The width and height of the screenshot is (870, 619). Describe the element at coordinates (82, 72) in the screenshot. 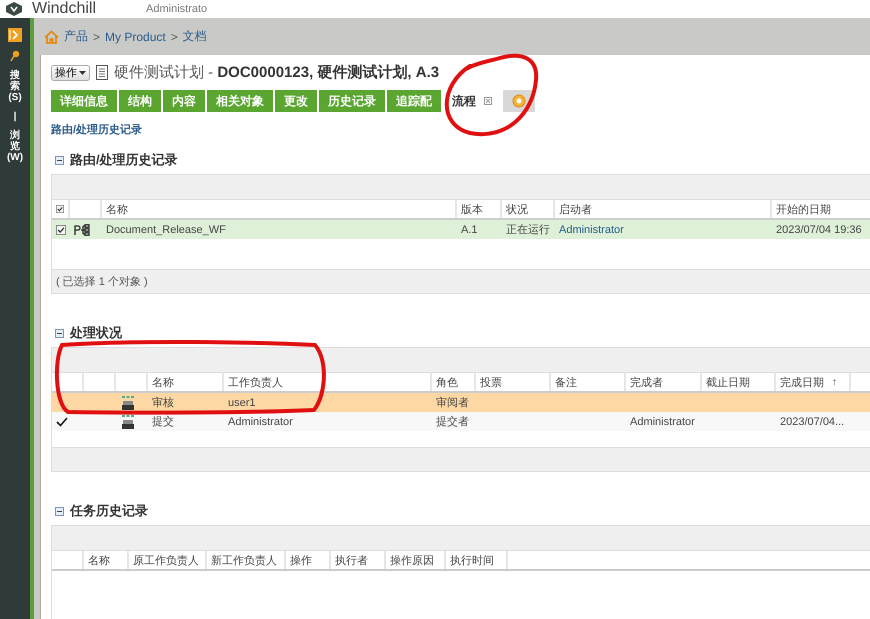

I see `caret-icon` at that location.